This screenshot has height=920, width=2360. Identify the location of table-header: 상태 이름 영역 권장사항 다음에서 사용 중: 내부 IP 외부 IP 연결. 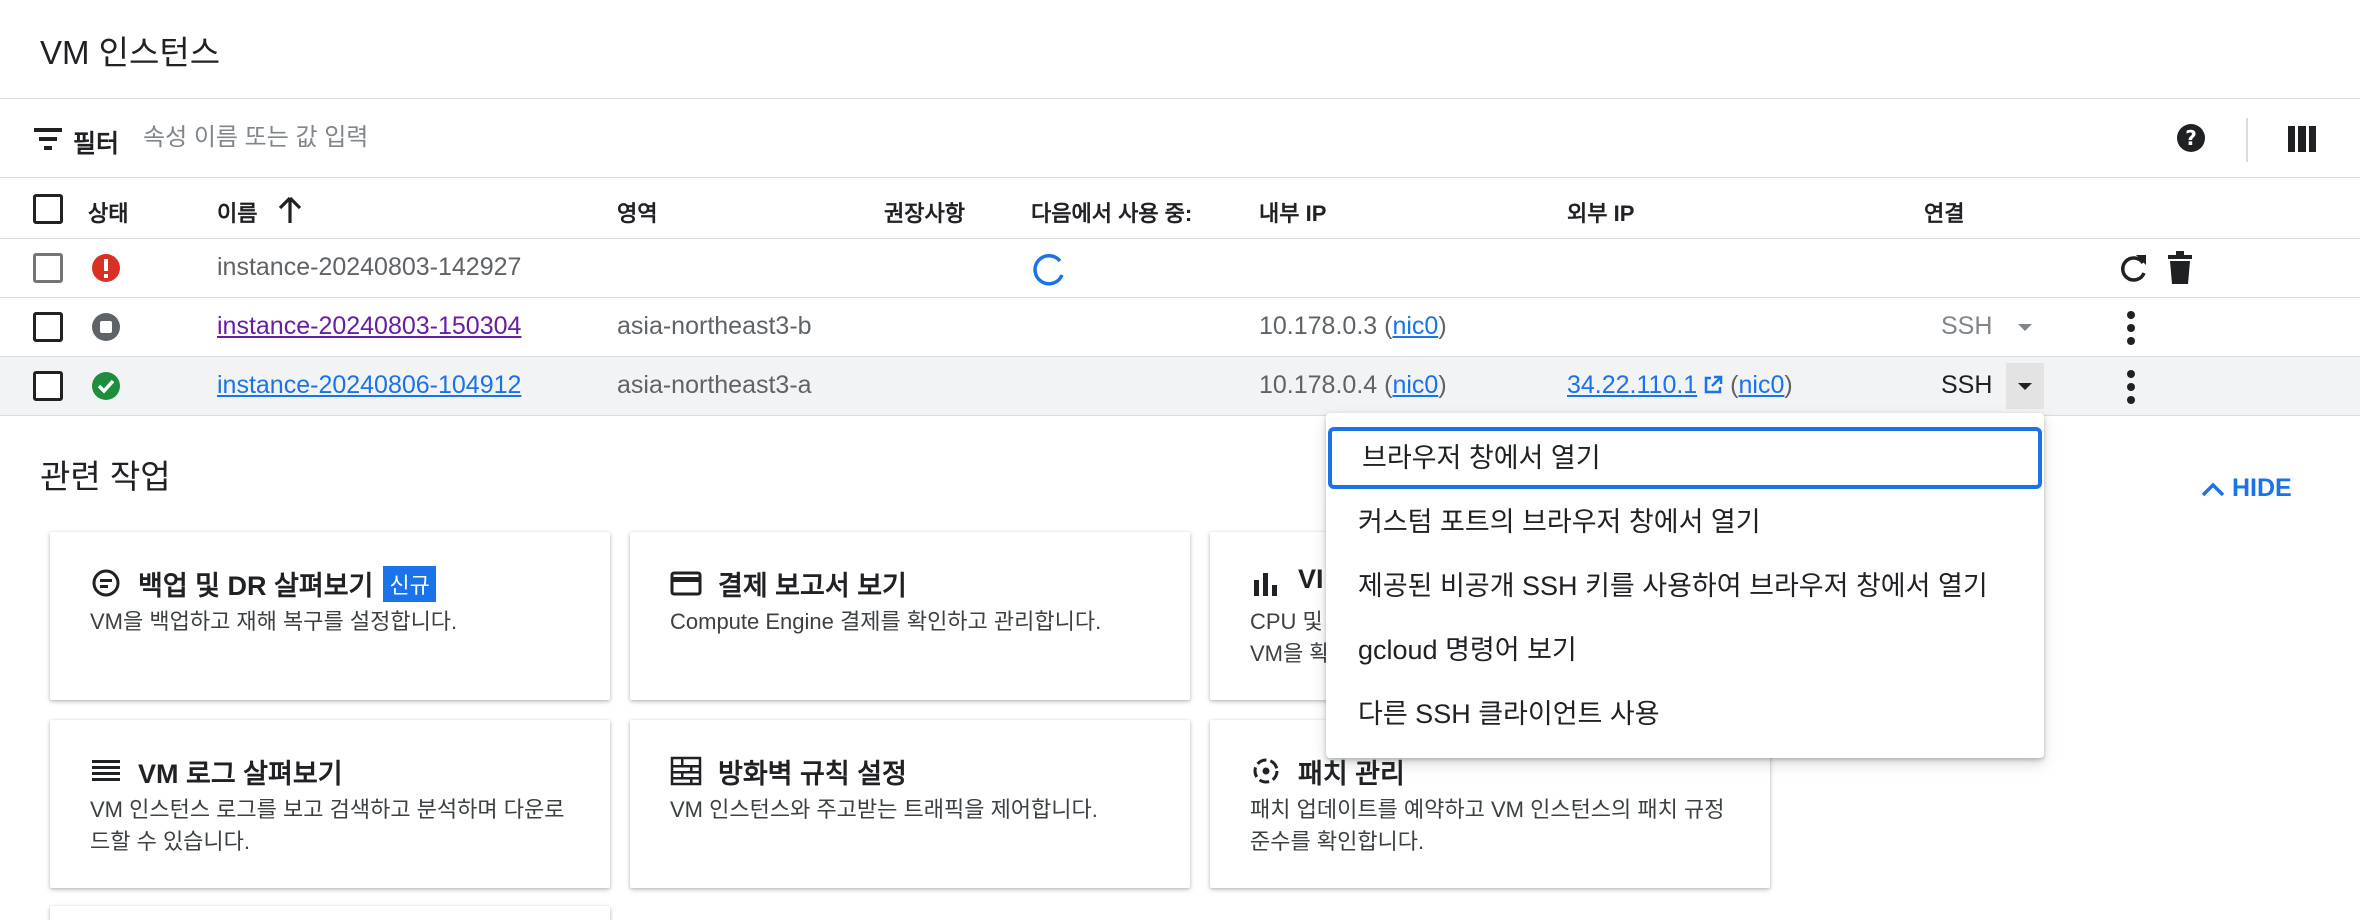
(1180, 209).